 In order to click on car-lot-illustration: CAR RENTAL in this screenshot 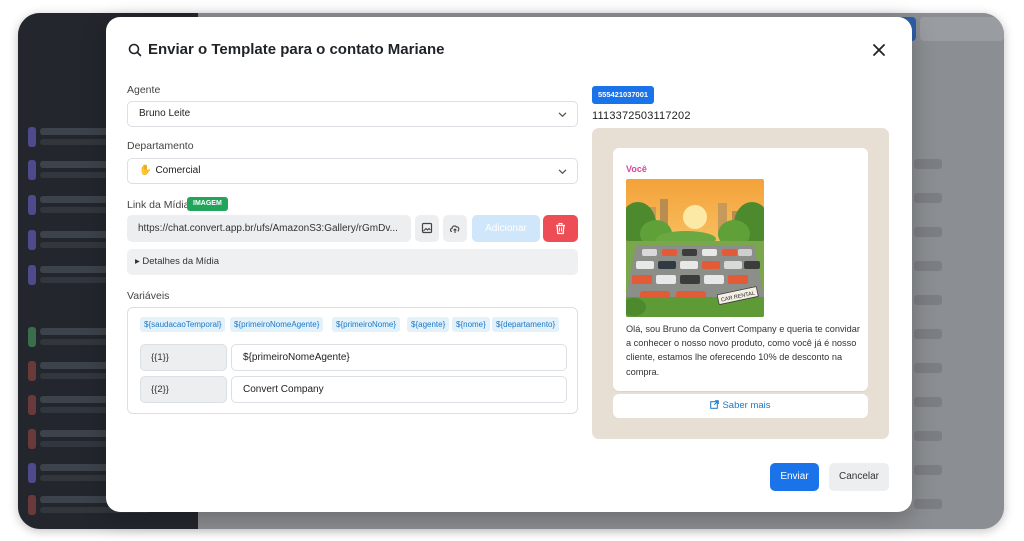, I will do `click(695, 248)`.